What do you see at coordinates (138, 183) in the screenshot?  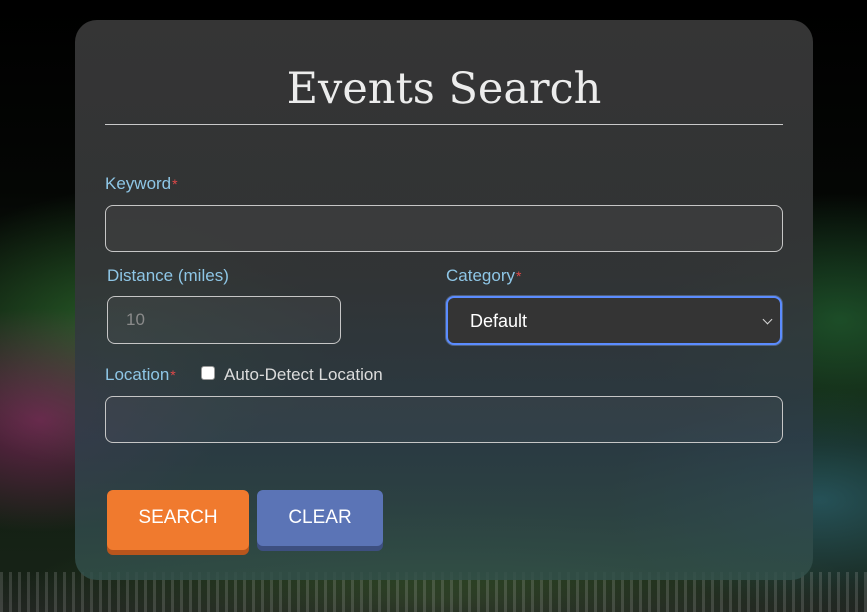 I see `keyword-label-text: Keyword` at bounding box center [138, 183].